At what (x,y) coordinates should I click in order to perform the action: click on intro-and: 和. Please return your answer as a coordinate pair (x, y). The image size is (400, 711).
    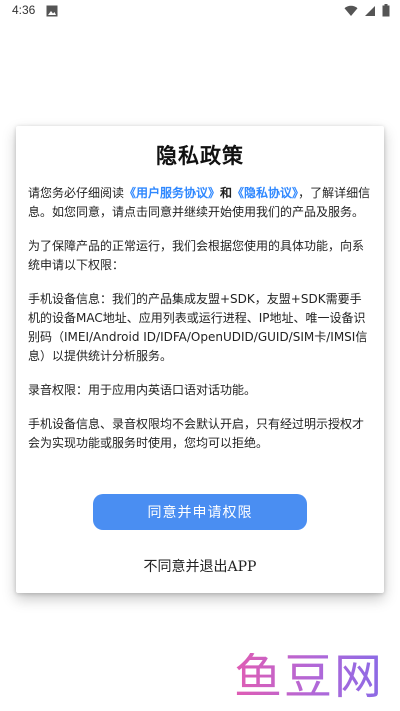
    Looking at the image, I should click on (226, 193).